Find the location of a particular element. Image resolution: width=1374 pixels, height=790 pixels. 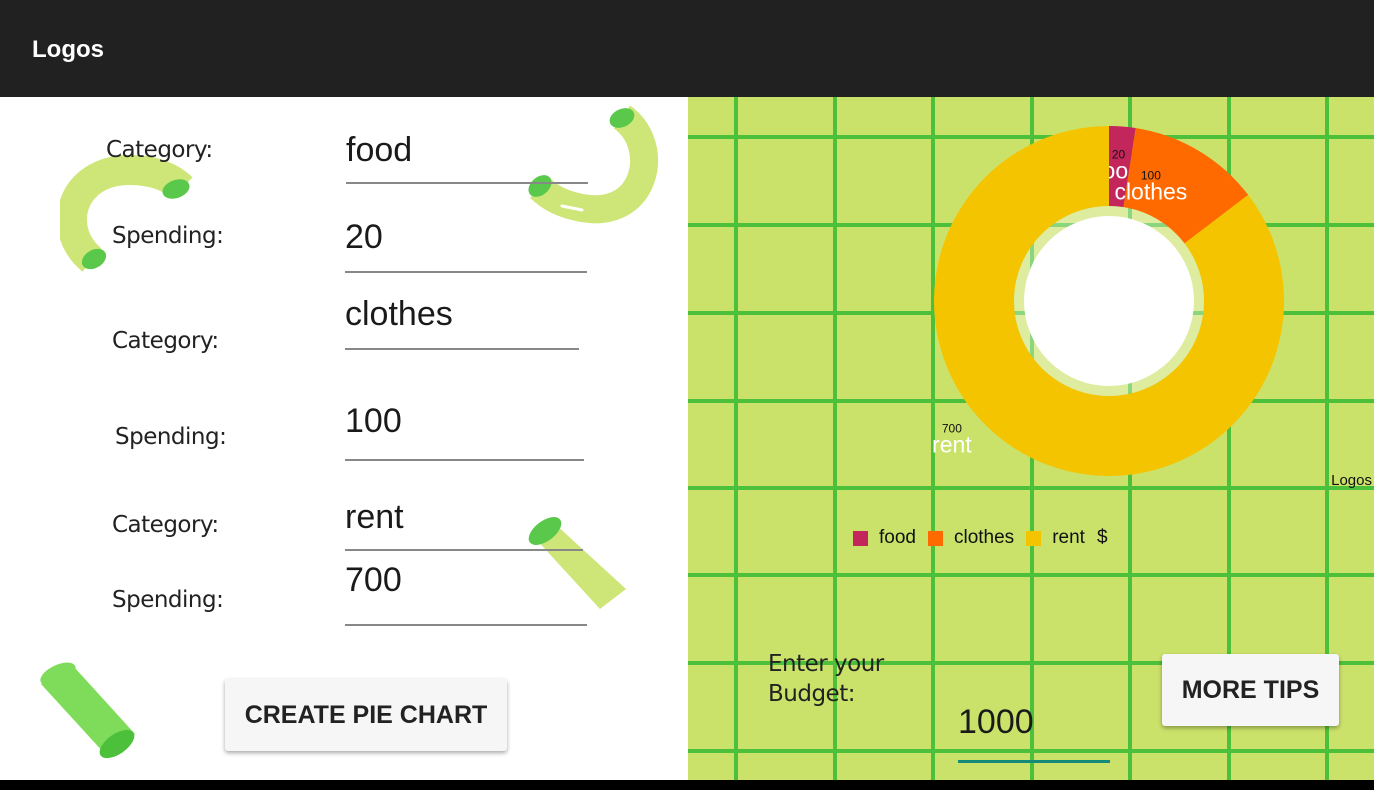

budget-label-line2: Budget: is located at coordinates (811, 694).